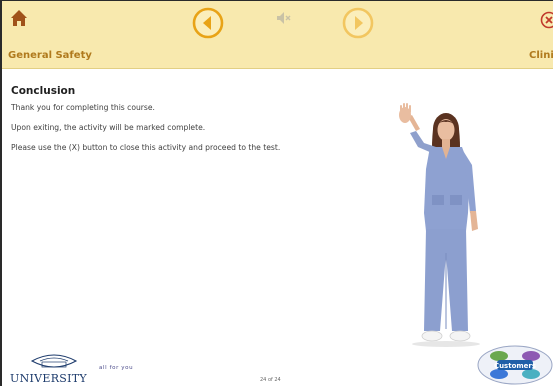 This screenshot has width=553, height=386. I want to click on customers-badge-label: Customers, so click(515, 366).